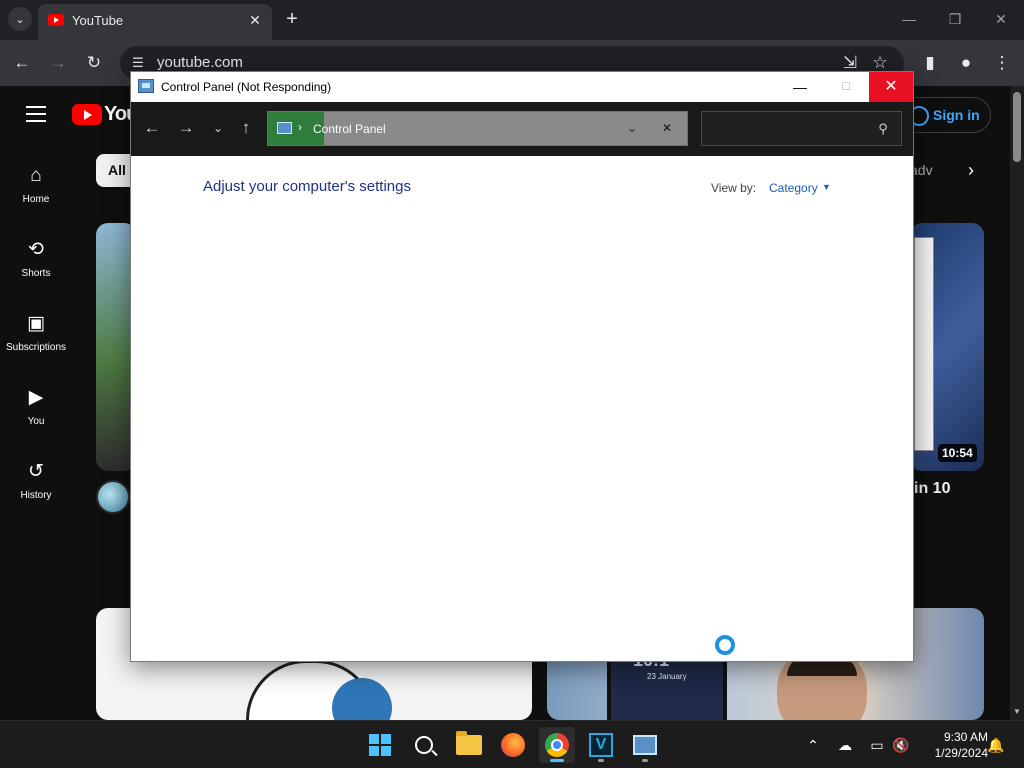 This screenshot has width=1024, height=768. Describe the element at coordinates (800, 87) in the screenshot. I see `minimize-button: —` at that location.